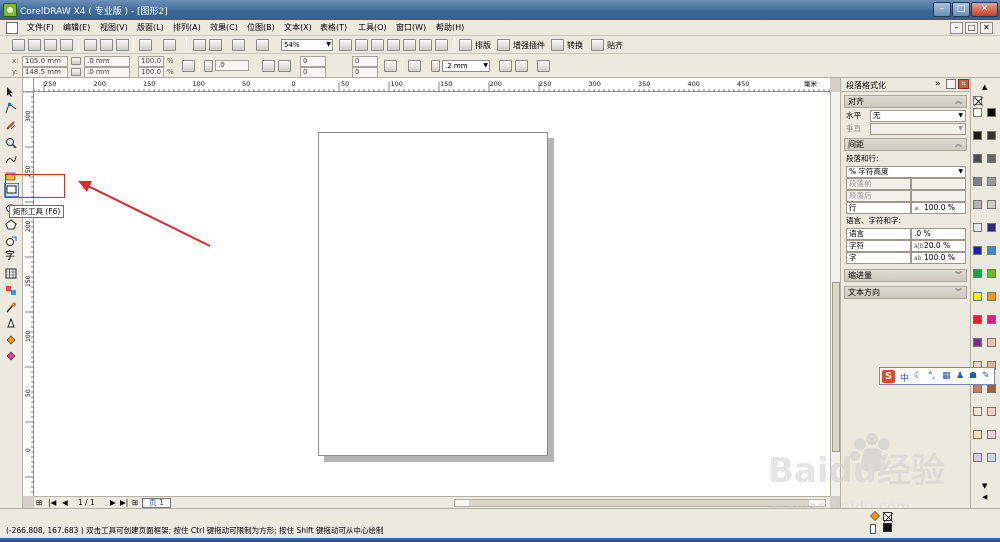 The image size is (1000, 542). I want to click on corner-top-right-field: 0, so click(365, 61).